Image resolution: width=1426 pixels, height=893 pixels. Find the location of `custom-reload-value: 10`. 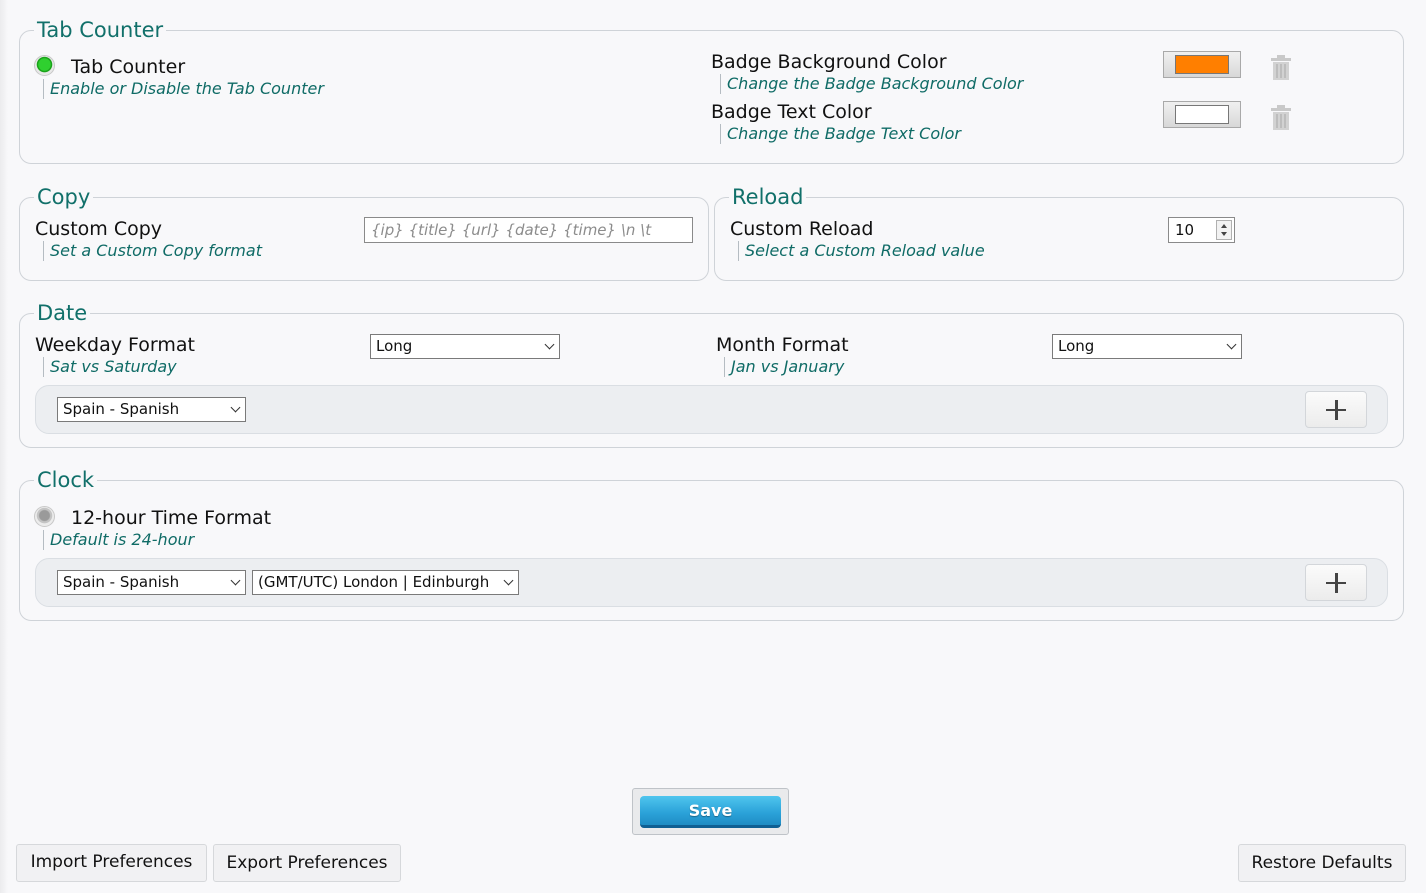

custom-reload-value: 10 is located at coordinates (1185, 230).